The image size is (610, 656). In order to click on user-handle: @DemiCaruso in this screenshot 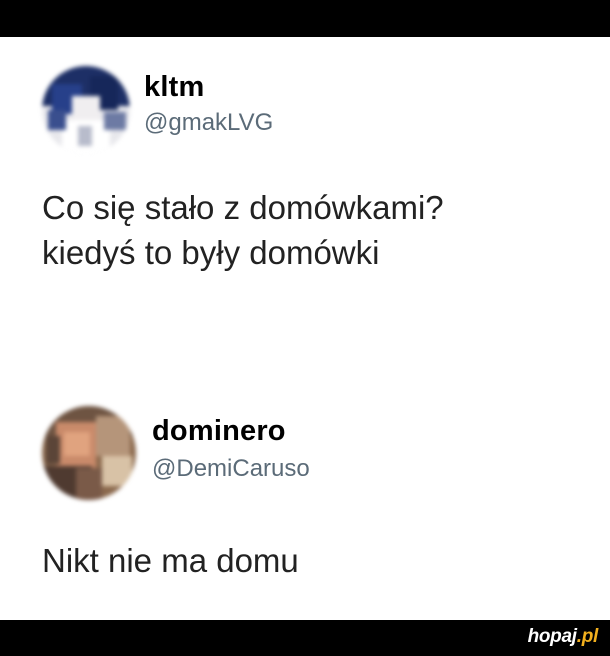, I will do `click(231, 469)`.